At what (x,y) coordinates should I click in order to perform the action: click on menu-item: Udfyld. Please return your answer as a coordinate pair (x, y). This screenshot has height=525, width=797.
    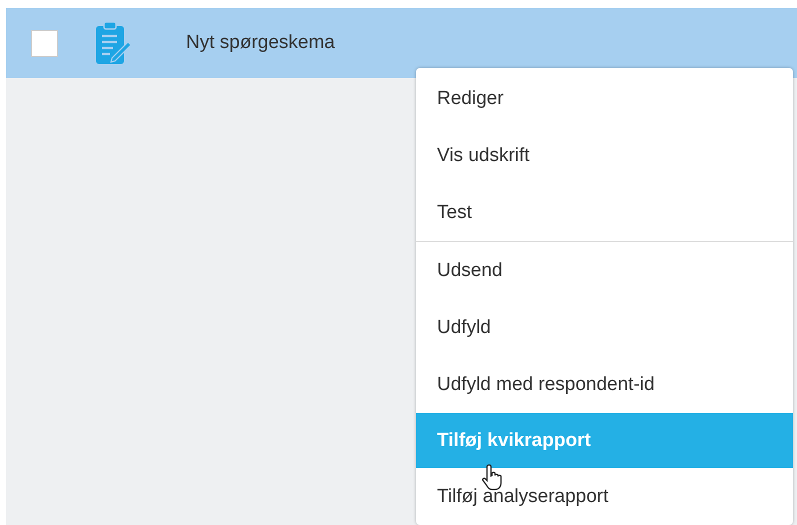
    Looking at the image, I should click on (604, 327).